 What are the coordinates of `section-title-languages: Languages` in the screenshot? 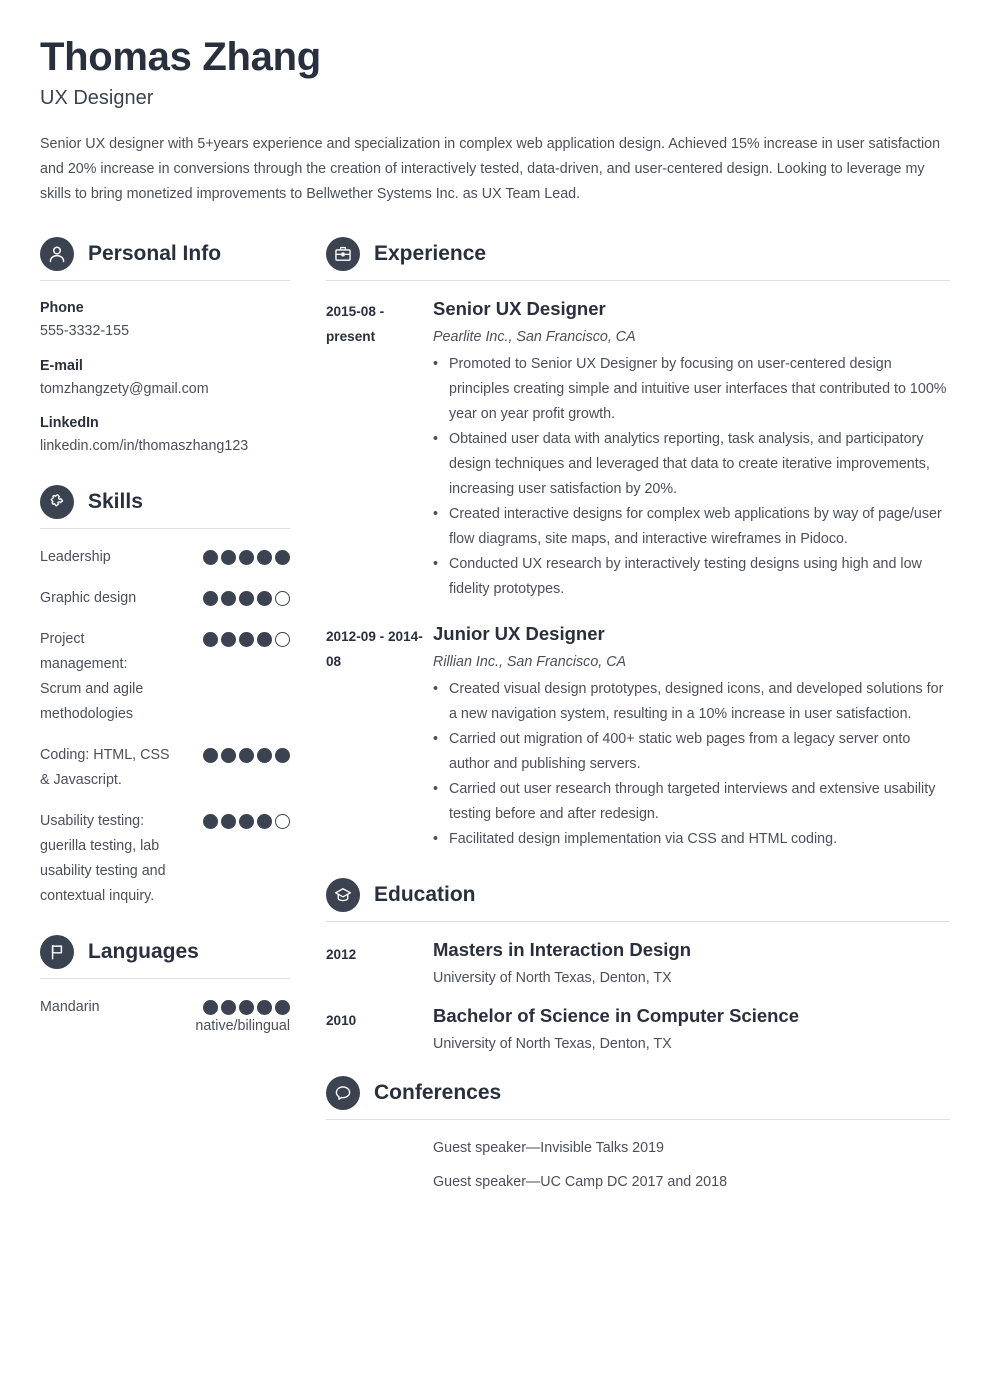 It's located at (143, 952).